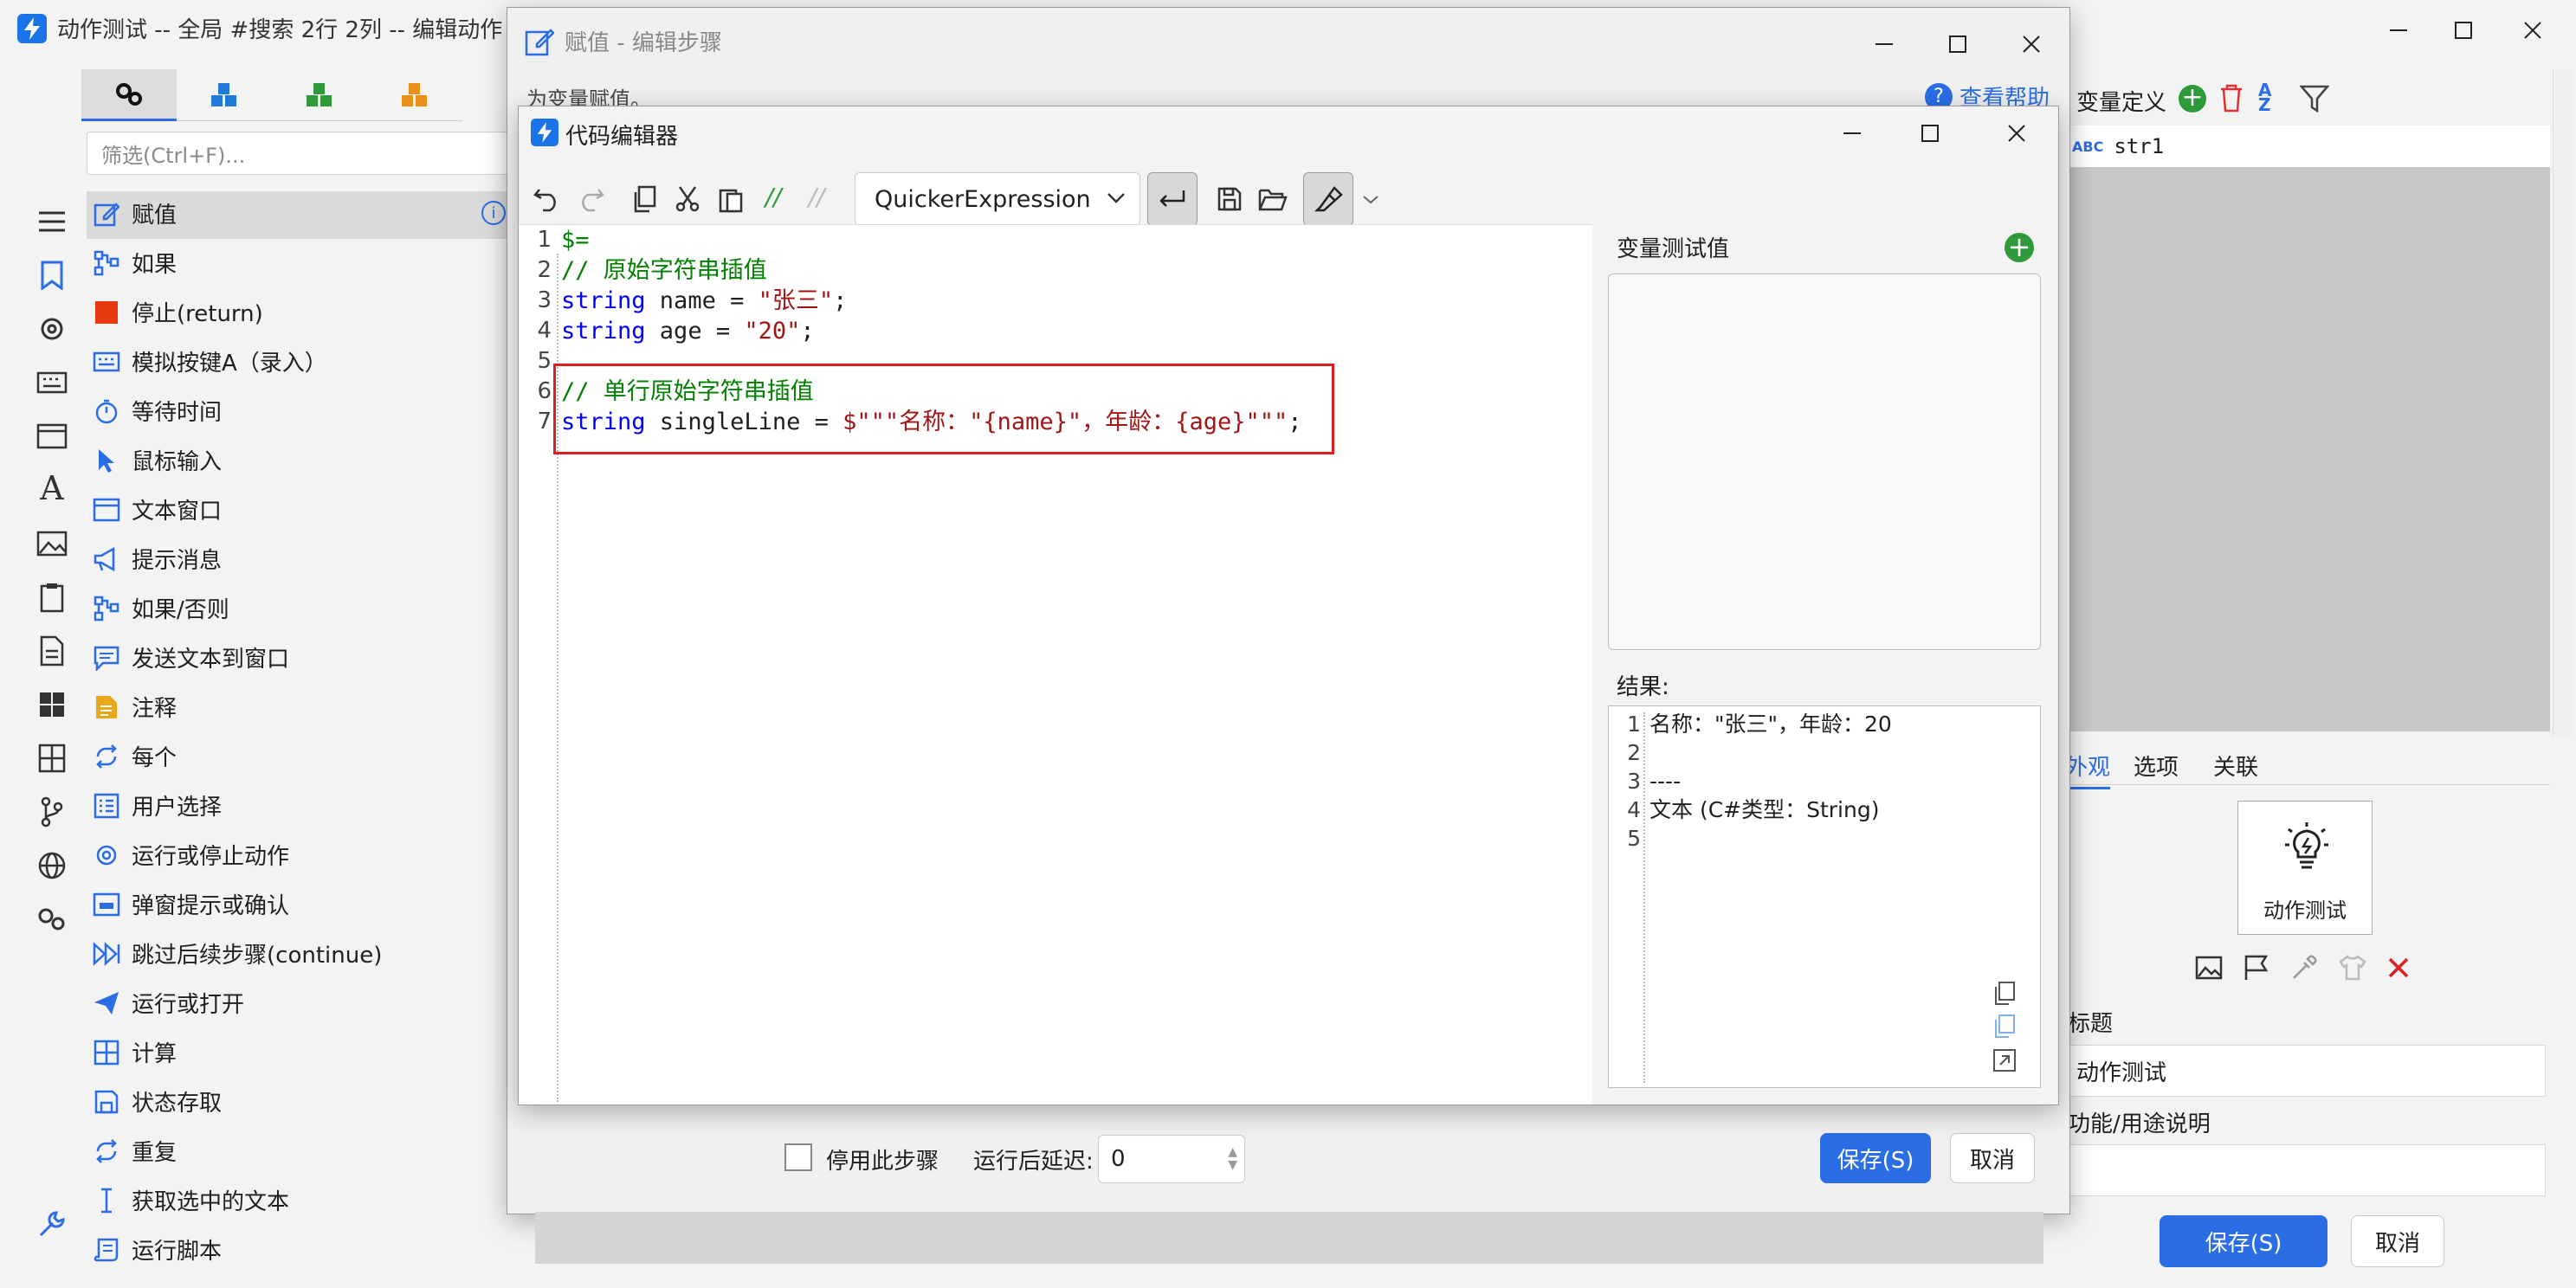 The image size is (2576, 1288). Describe the element at coordinates (1852, 133) in the screenshot. I see `editor-minimize-button` at that location.